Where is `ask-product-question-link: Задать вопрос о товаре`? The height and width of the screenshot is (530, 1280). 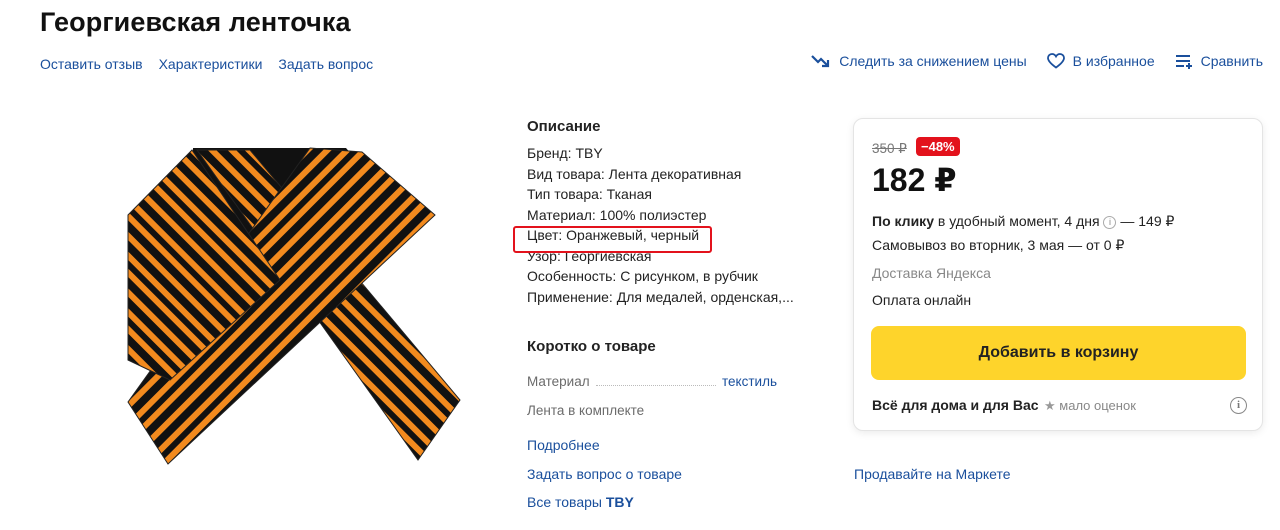 ask-product-question-link: Задать вопрос о товаре is located at coordinates (604, 474).